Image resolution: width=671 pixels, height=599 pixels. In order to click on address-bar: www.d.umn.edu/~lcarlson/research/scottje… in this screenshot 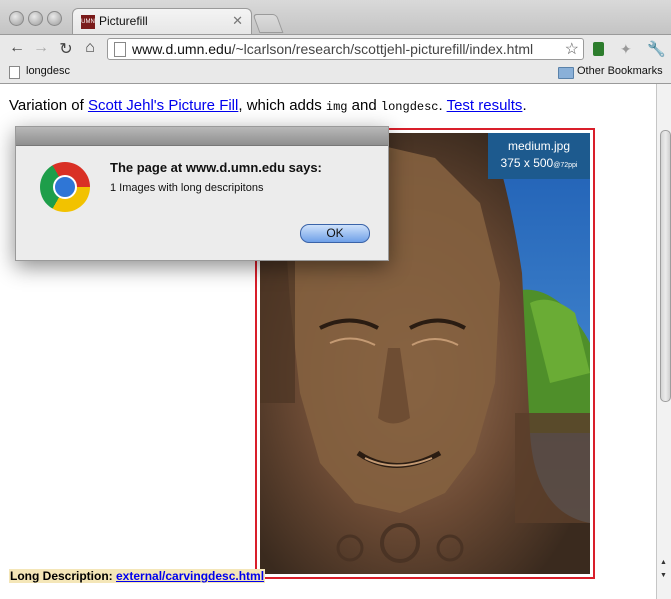, I will do `click(345, 49)`.